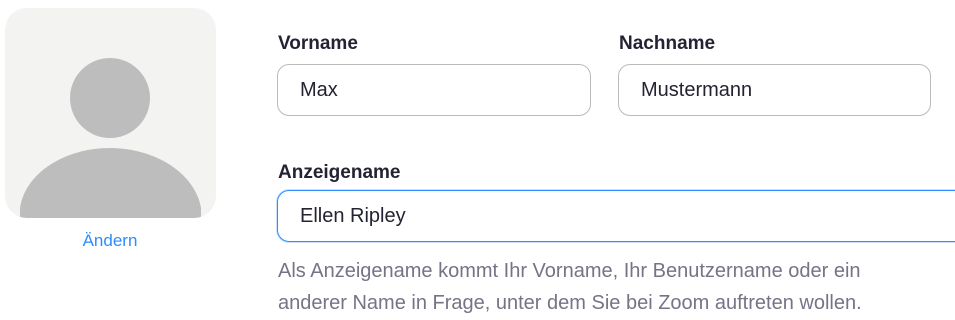  Describe the element at coordinates (339, 172) in the screenshot. I see `display-name-label: Anzeigename` at that location.